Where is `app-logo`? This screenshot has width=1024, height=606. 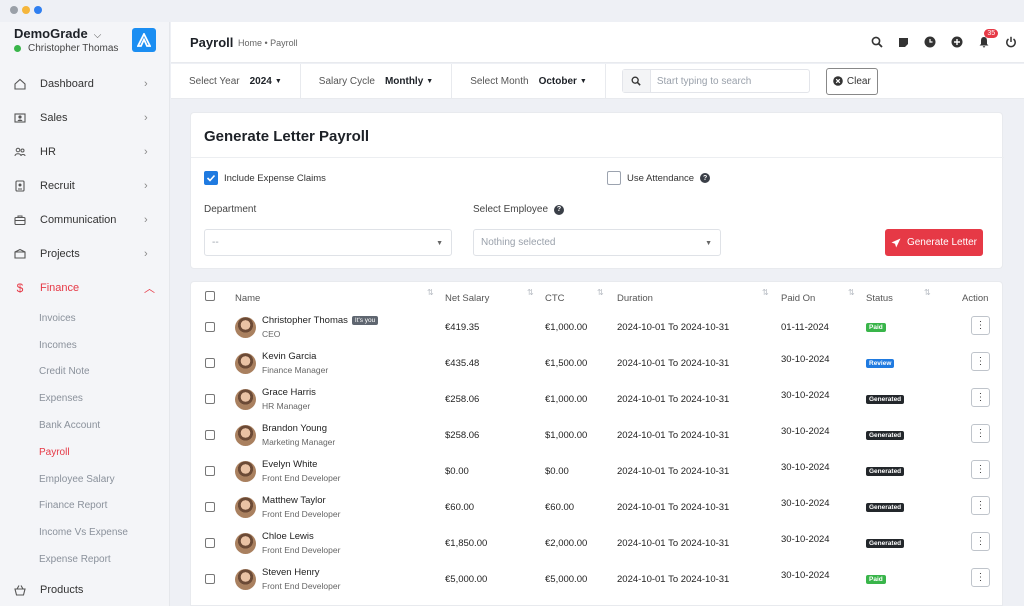
app-logo is located at coordinates (144, 40).